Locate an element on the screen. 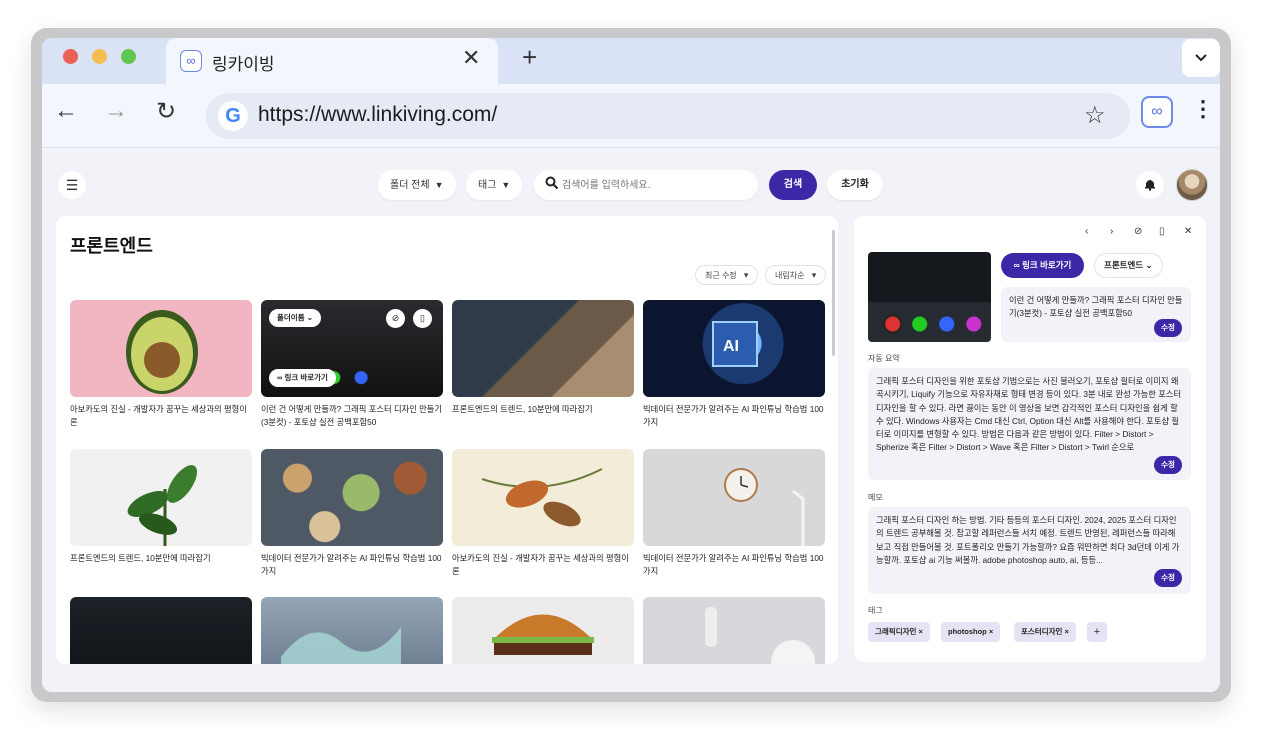 The image size is (1262, 737). edit-memo-button: 수정 is located at coordinates (1168, 578).